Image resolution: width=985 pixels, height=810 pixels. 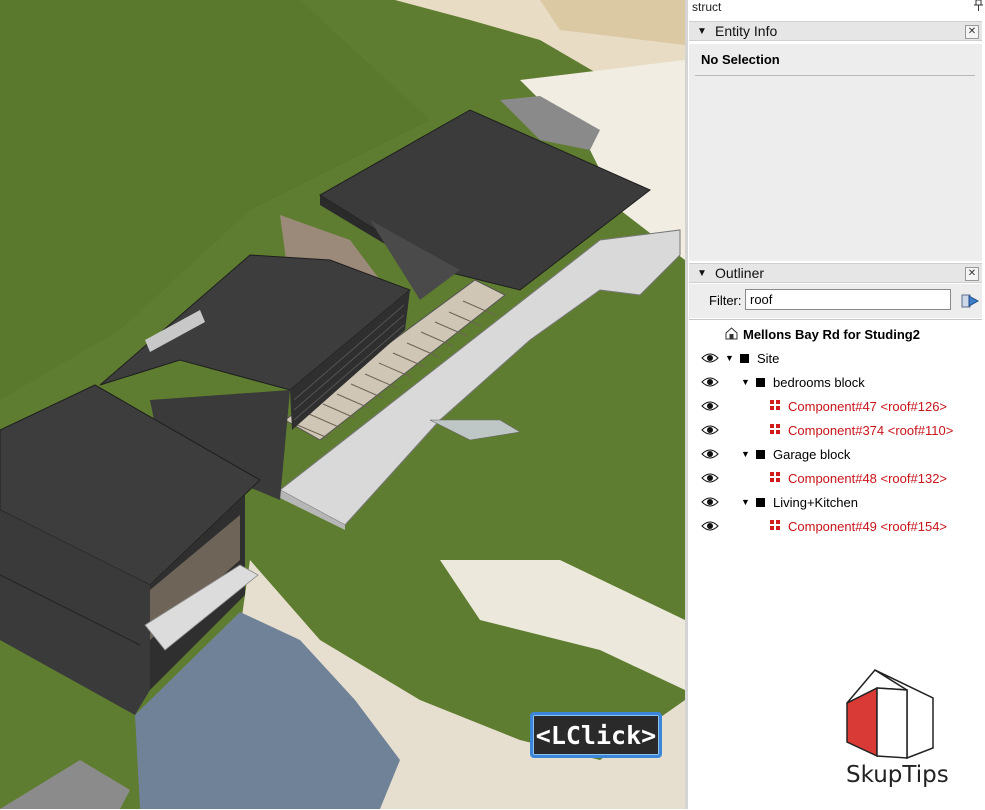 I want to click on outliner-filter-row: Filter:, so click(x=835, y=301).